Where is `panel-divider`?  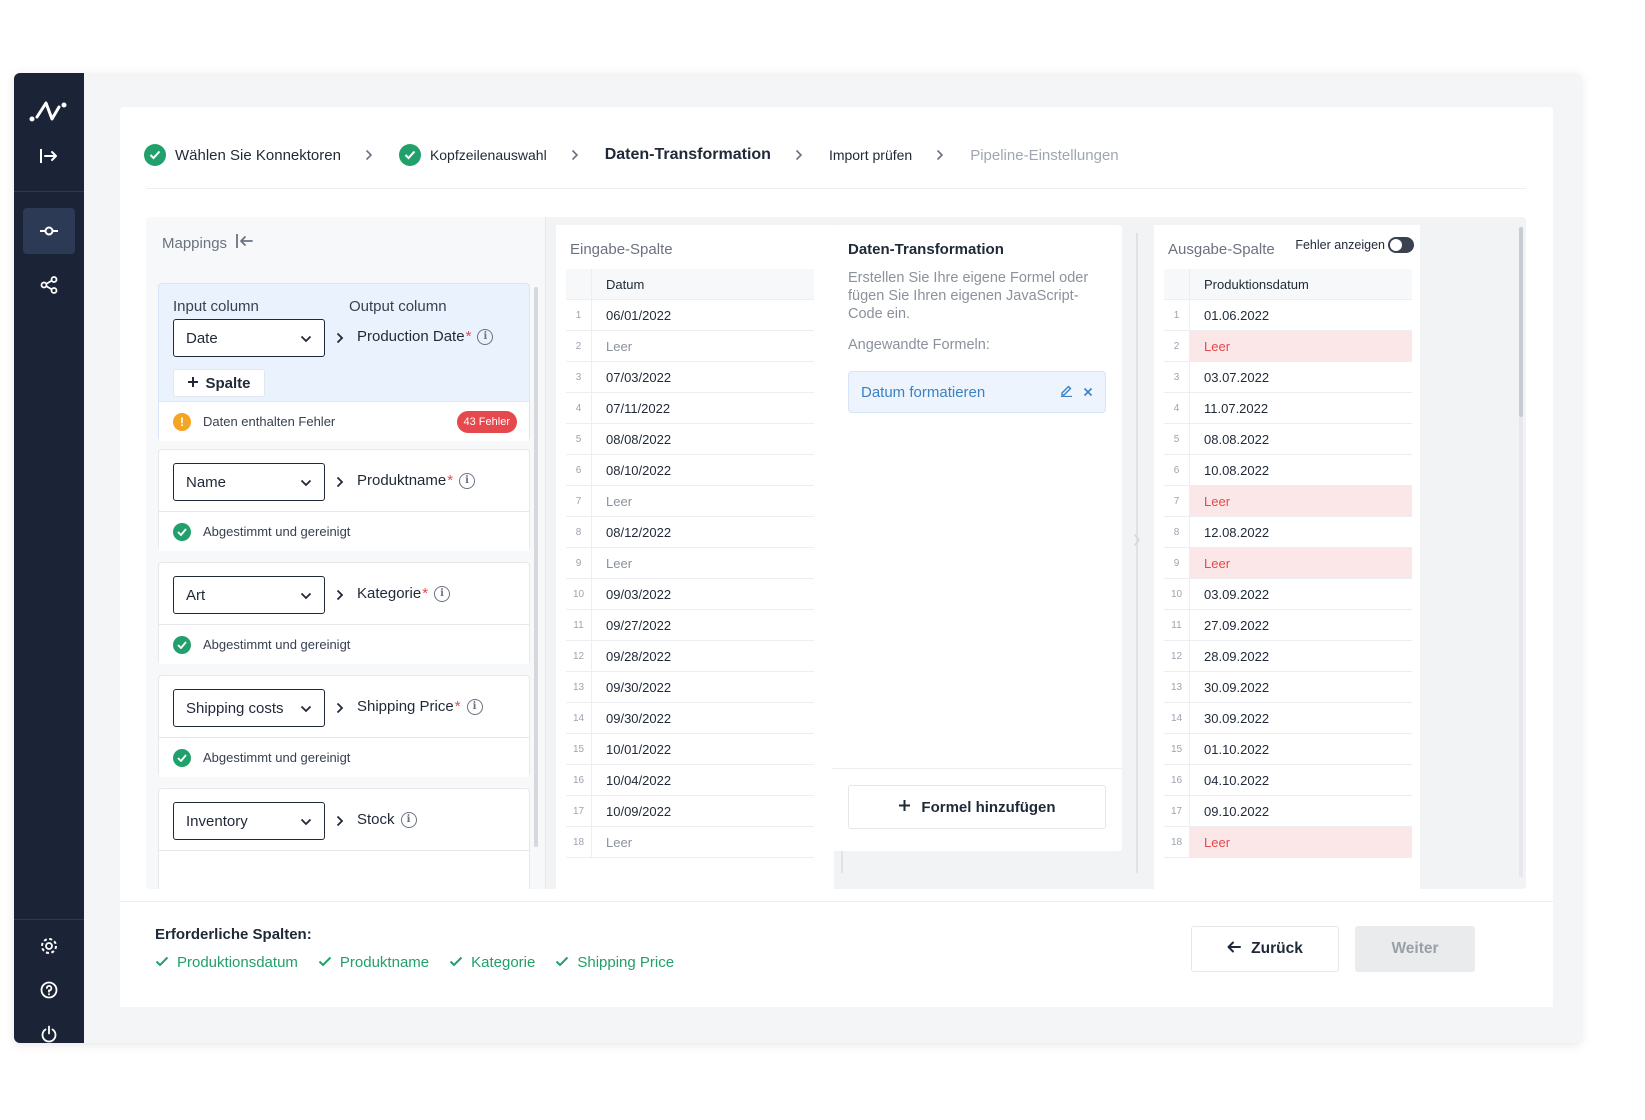
panel-divider is located at coordinates (1137, 553).